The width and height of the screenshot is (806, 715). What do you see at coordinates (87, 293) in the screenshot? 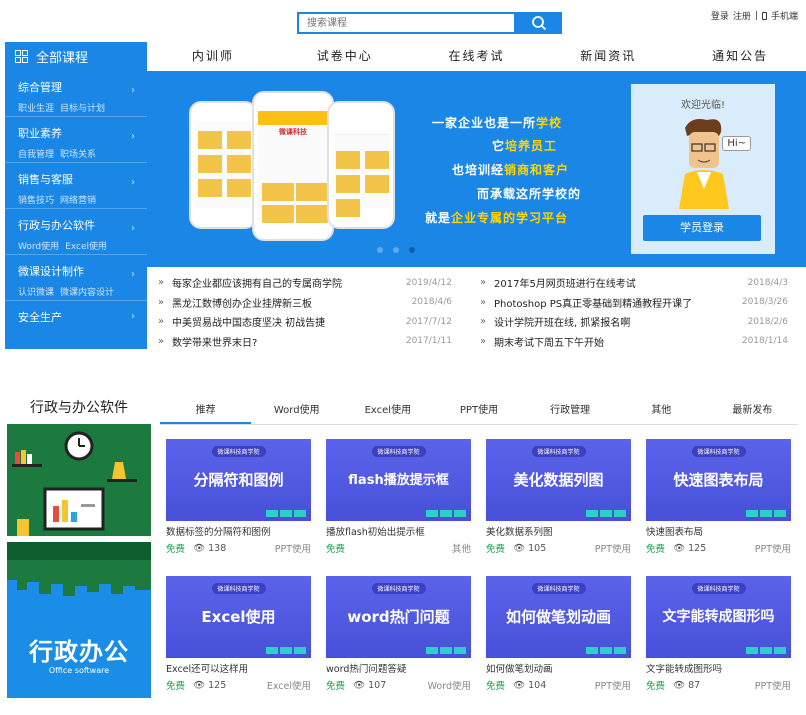
I see `sub-link: 微课内容设计` at bounding box center [87, 293].